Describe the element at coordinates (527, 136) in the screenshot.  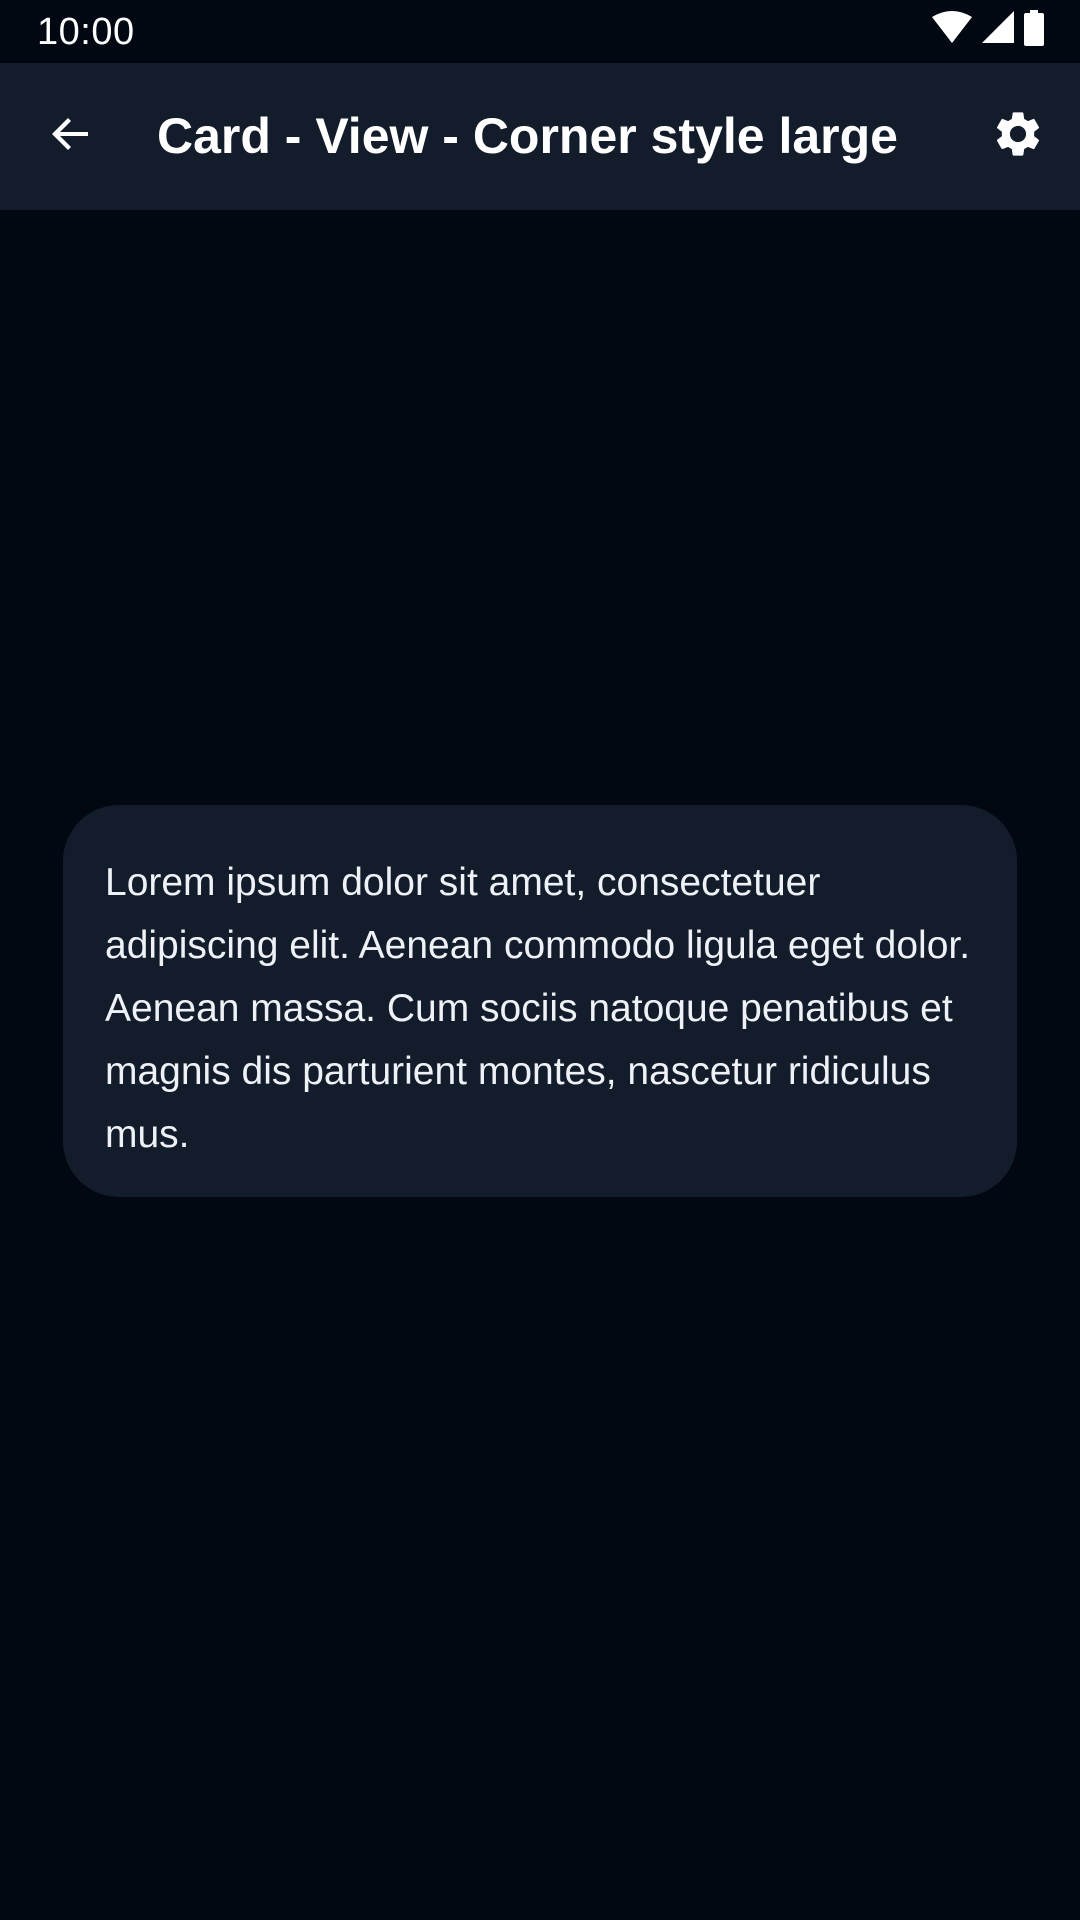
I see `page-title: Card - View - Corner style large` at that location.